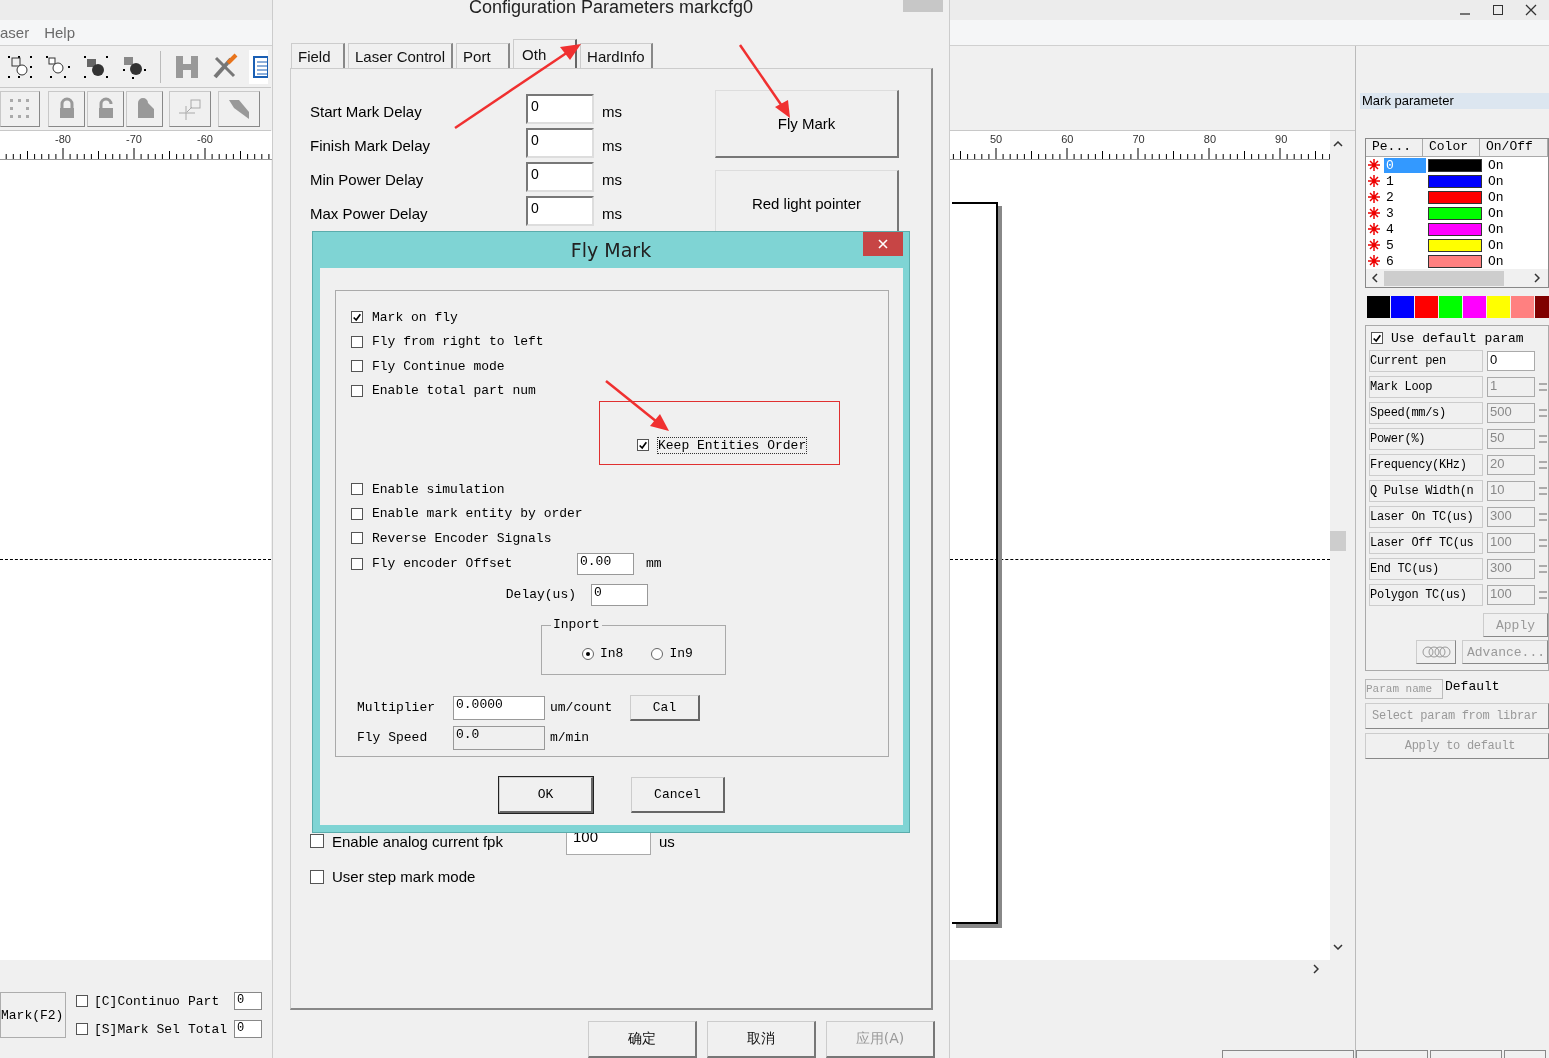  What do you see at coordinates (396, 707) in the screenshot?
I see `field-label: Multiplier` at bounding box center [396, 707].